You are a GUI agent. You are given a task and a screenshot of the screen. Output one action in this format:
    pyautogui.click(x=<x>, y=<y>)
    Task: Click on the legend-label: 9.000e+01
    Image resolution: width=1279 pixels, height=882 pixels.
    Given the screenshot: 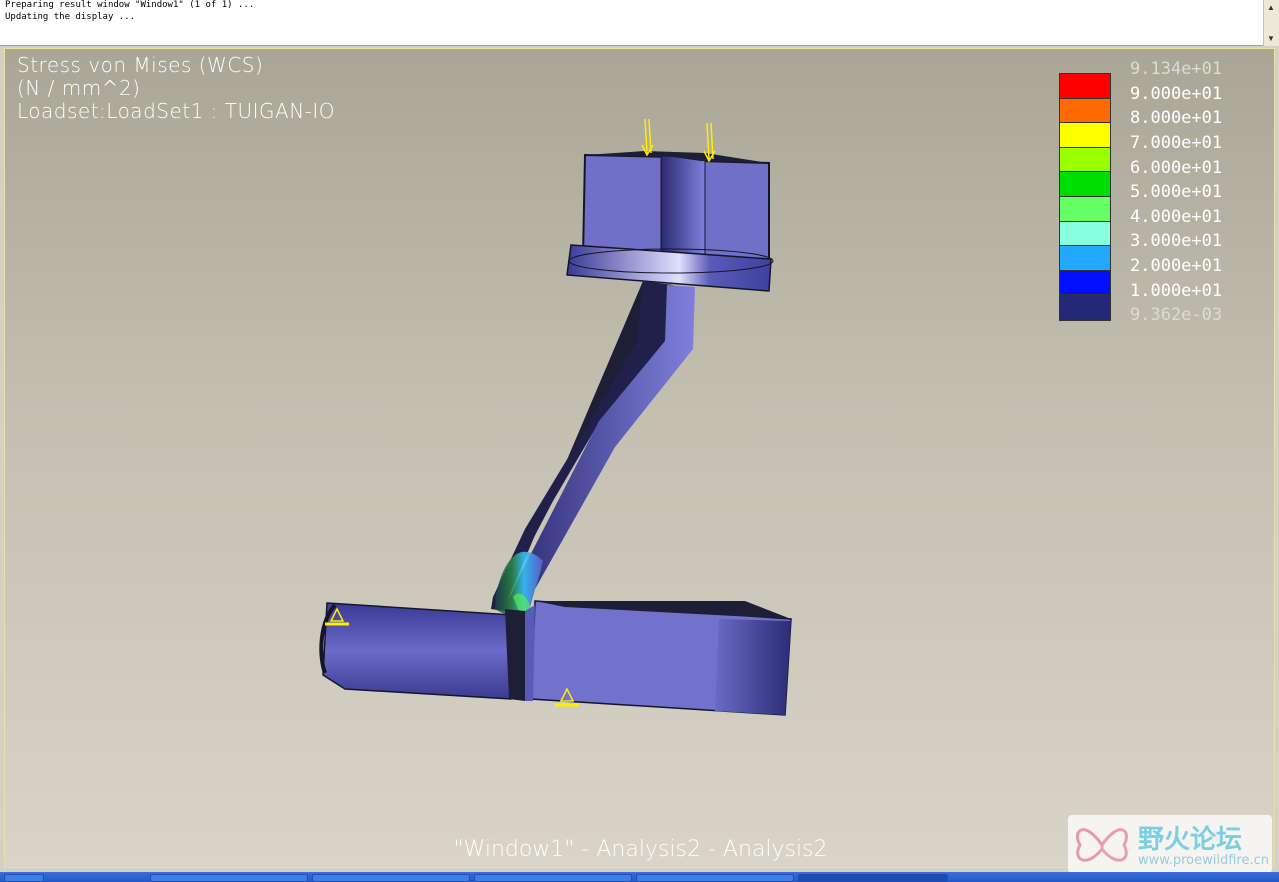 What is the action you would take?
    pyautogui.click(x=1176, y=94)
    